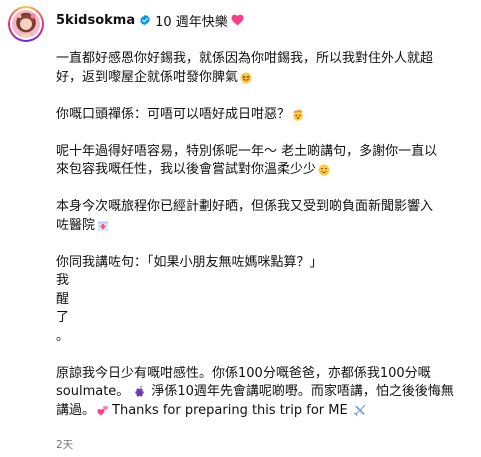 This screenshot has height=457, width=481. What do you see at coordinates (247, 151) in the screenshot?
I see `caption-text: 呢十年過得好唔容易，特別係呢一年～ 老土啲講句，多謝你一直以` at bounding box center [247, 151].